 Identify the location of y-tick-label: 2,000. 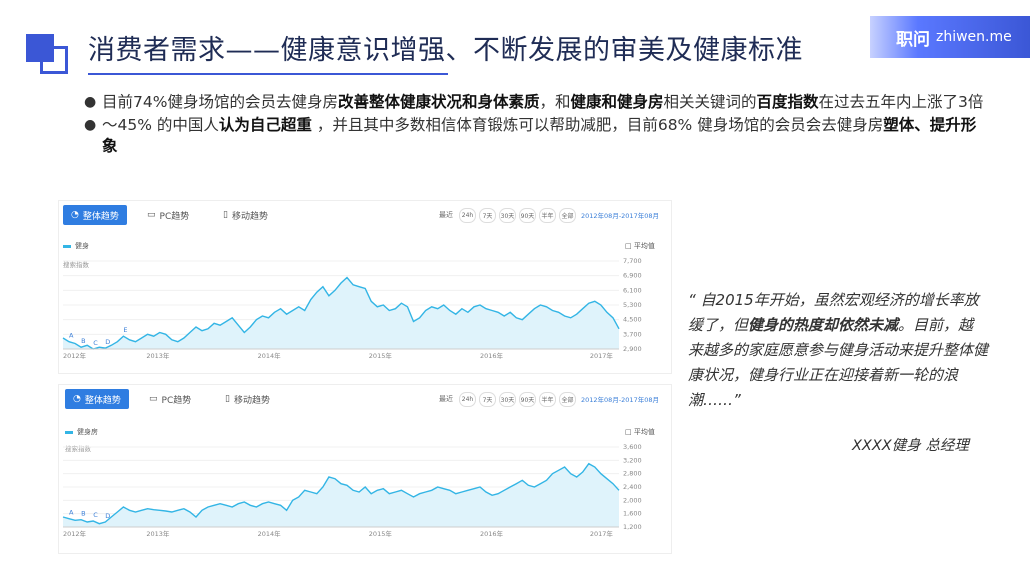
(632, 500).